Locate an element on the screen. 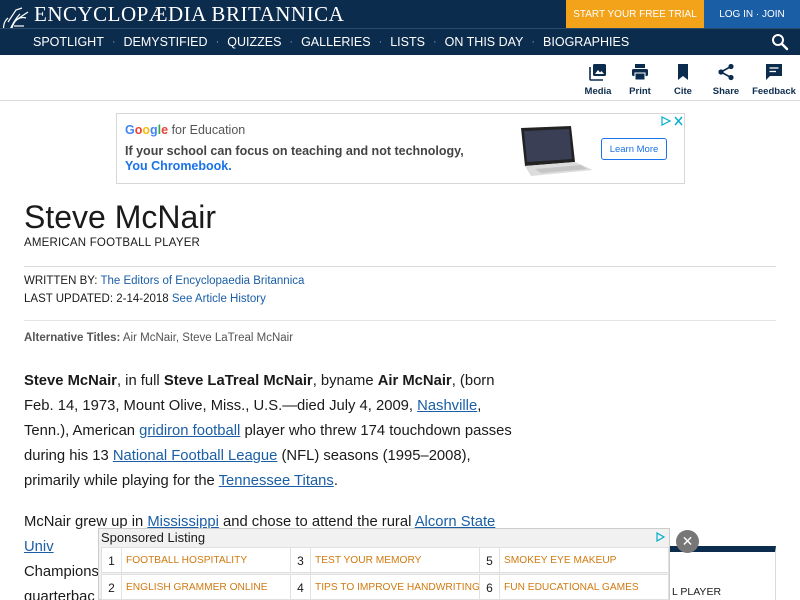 The image size is (800, 600). feedback-button: Feedback is located at coordinates (774, 80).